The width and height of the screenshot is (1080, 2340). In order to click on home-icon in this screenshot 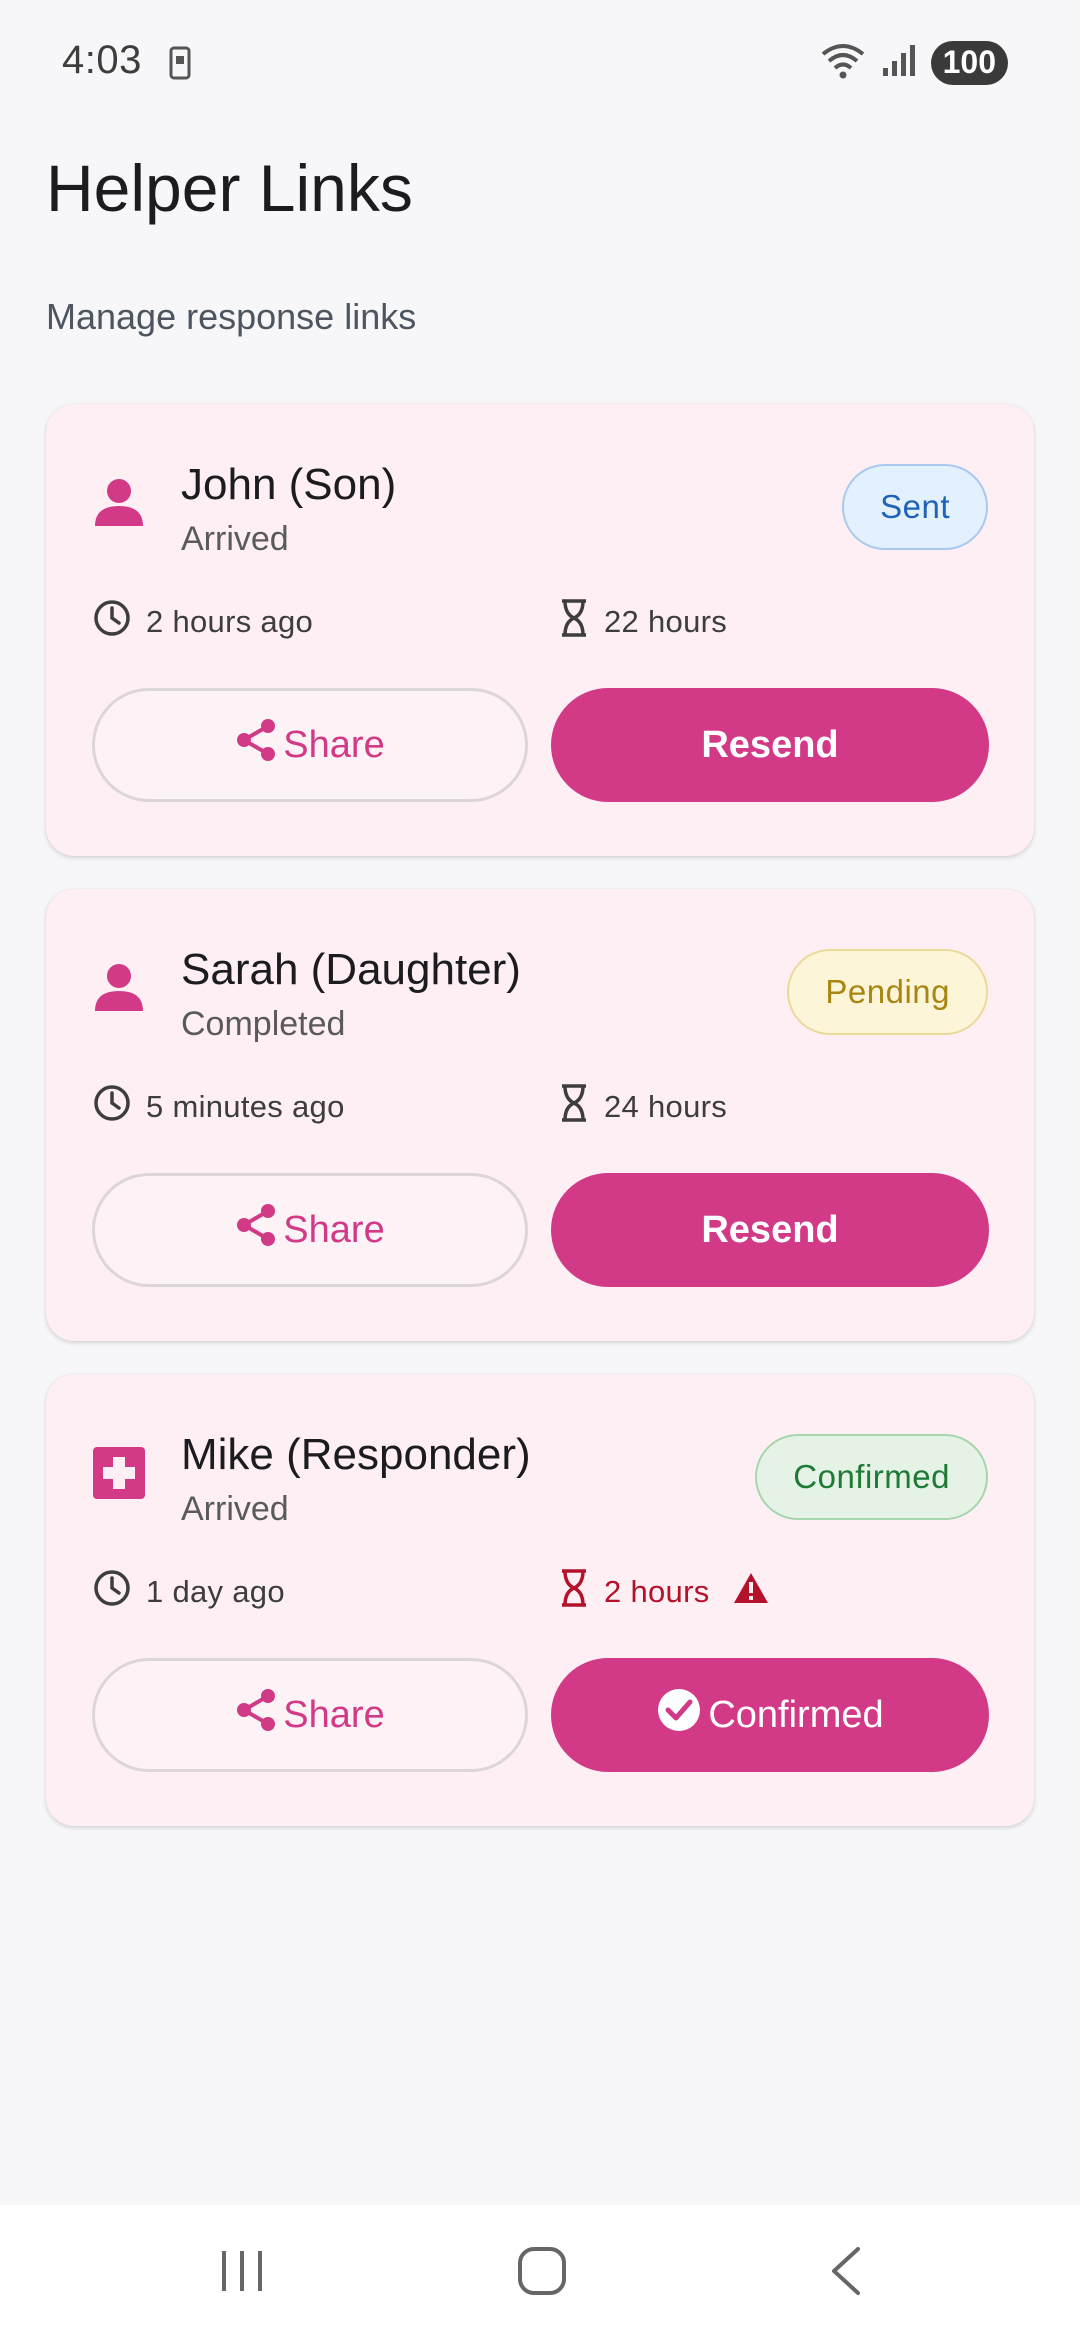, I will do `click(542, 2273)`.